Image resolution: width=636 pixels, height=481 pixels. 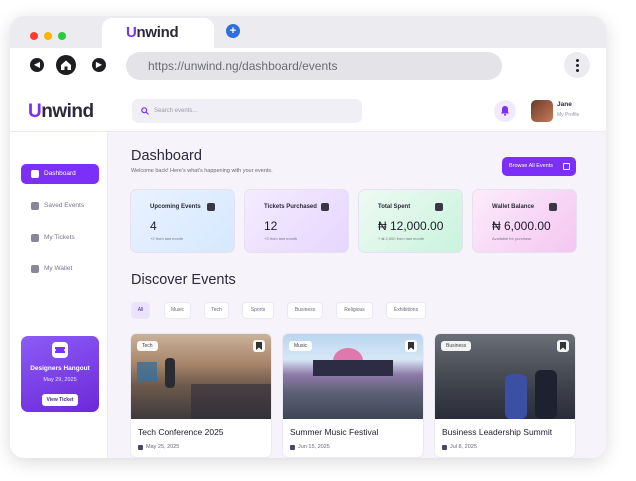 I want to click on filter-chip-sports: Sports, so click(x=258, y=310).